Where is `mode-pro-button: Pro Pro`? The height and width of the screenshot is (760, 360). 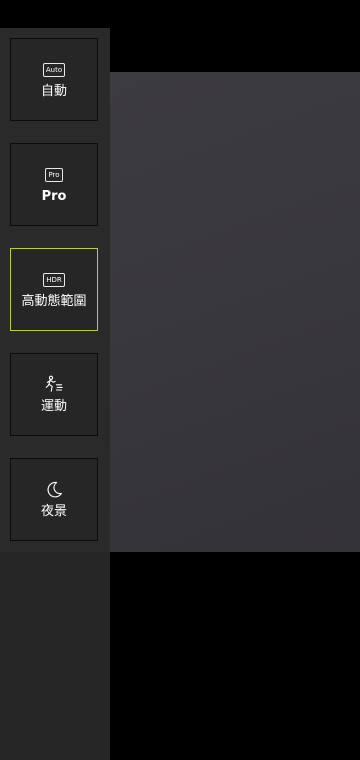 mode-pro-button: Pro Pro is located at coordinates (54, 184).